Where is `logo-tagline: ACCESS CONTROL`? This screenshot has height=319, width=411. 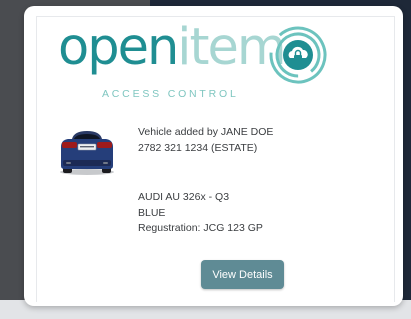 logo-tagline: ACCESS CONTROL is located at coordinates (170, 94).